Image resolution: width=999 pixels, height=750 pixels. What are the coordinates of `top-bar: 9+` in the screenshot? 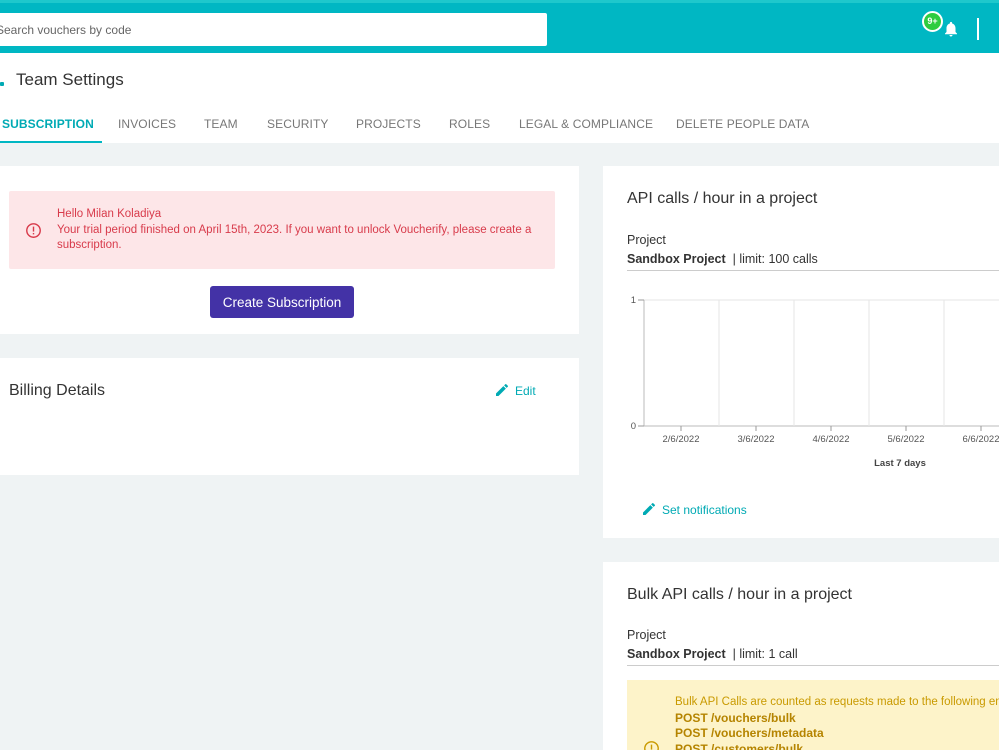 It's located at (499, 26).